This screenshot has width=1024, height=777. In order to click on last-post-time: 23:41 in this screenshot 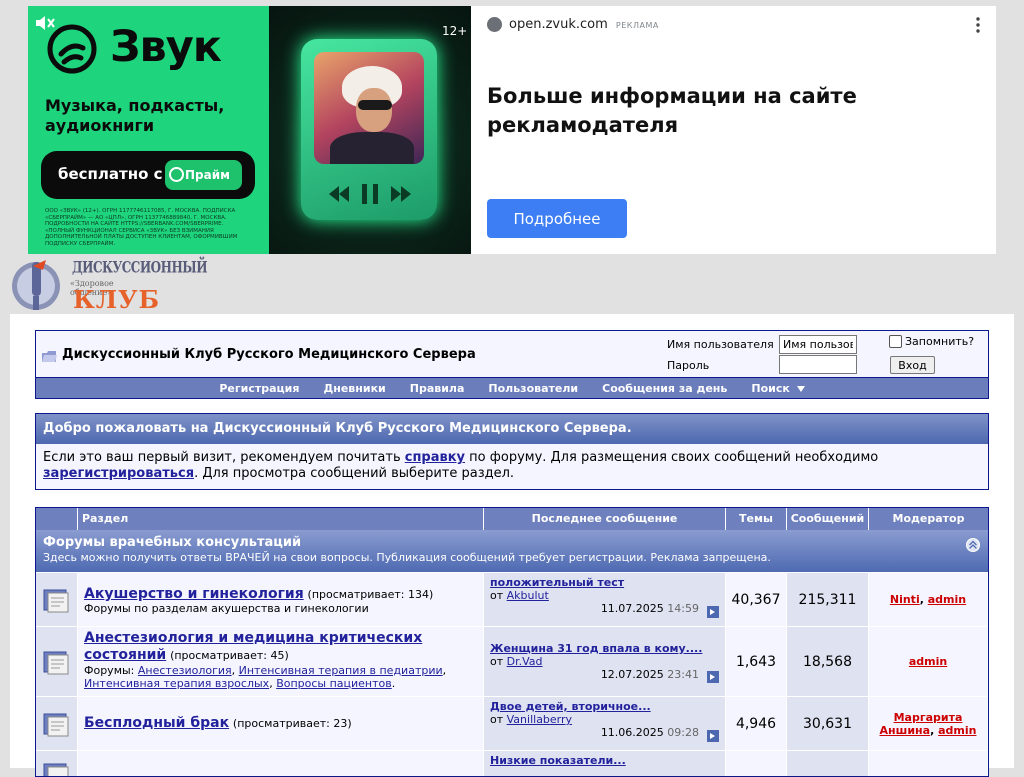, I will do `click(683, 674)`.